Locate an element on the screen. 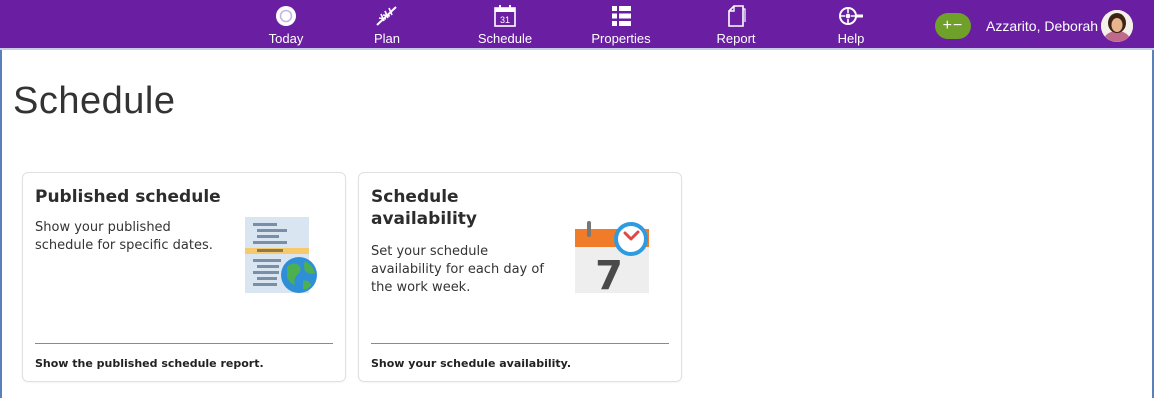 The image size is (1154, 398). left-frame-border is located at coordinates (3, 224).